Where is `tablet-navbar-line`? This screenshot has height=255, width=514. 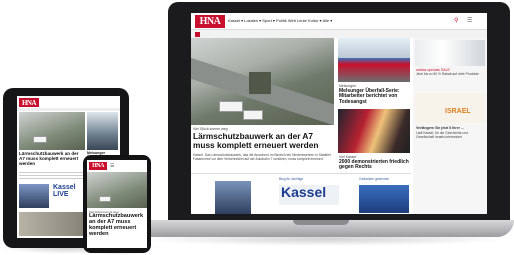 tablet-navbar-line is located at coordinates (68, 109).